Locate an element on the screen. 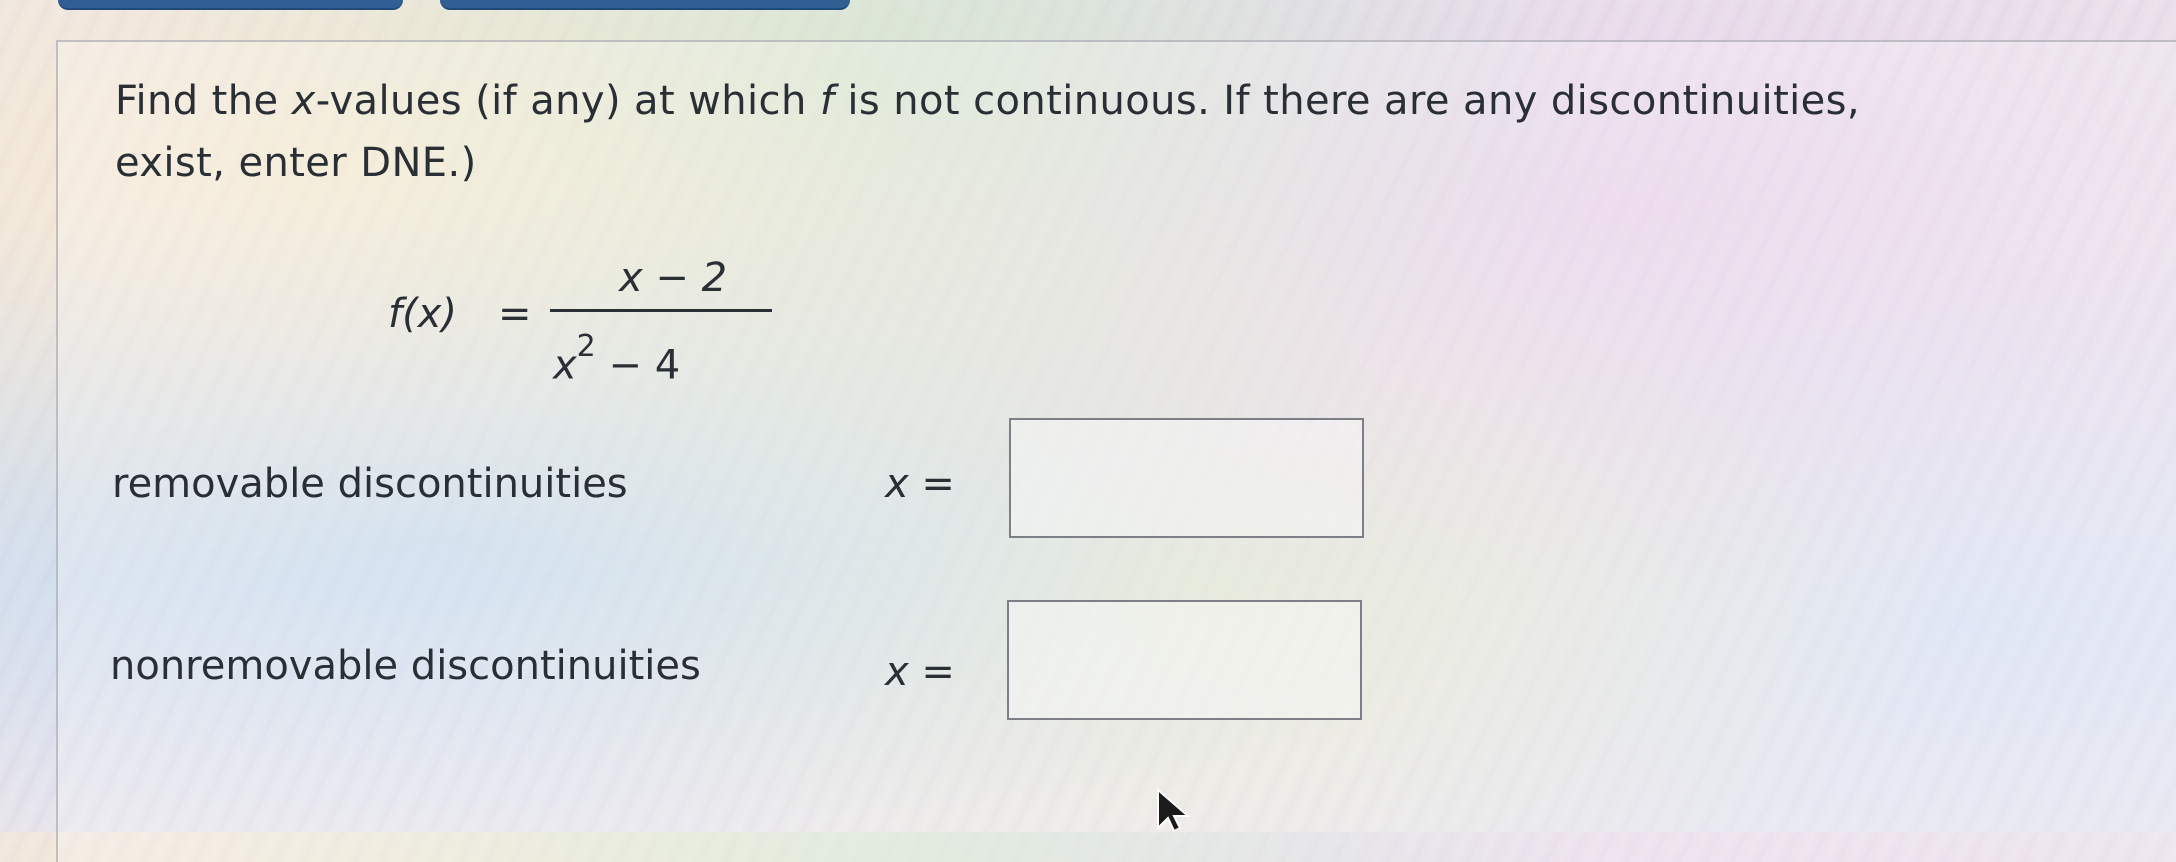 This screenshot has height=862, width=2176. question-variable-f: f is located at coordinates (827, 101).